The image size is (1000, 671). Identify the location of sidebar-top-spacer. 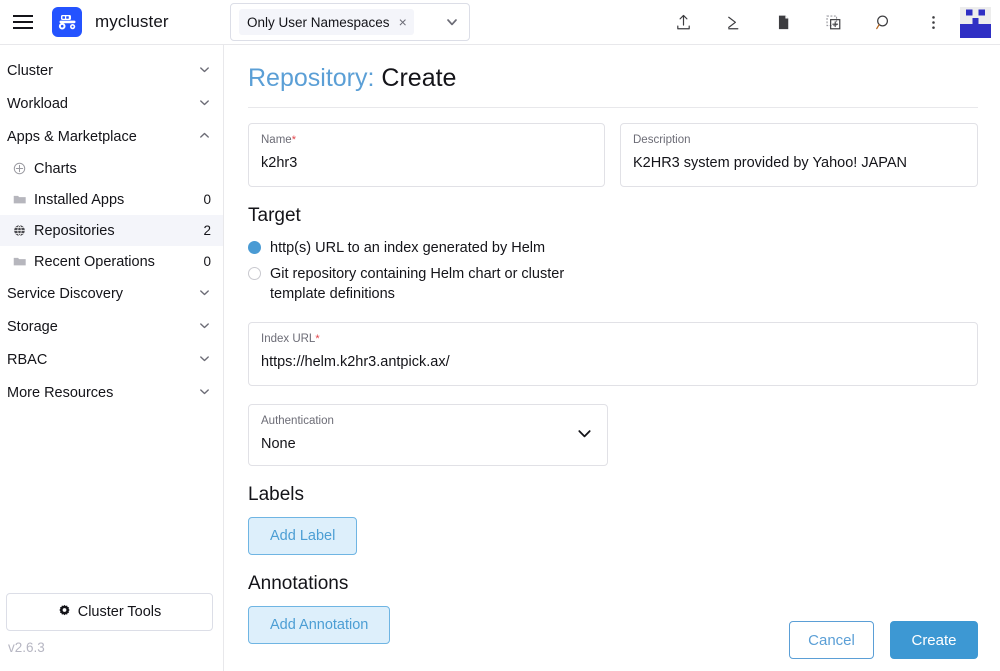
(111, 49).